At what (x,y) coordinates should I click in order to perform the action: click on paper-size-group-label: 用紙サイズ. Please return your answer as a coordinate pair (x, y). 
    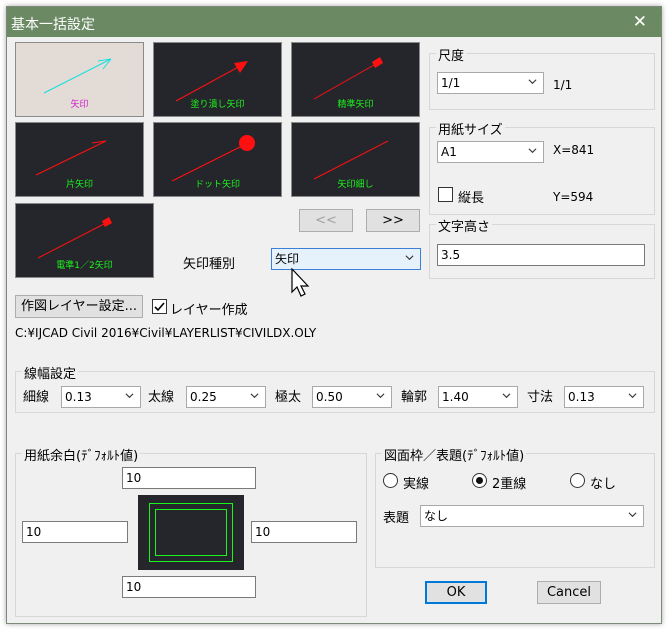
    Looking at the image, I should click on (470, 128).